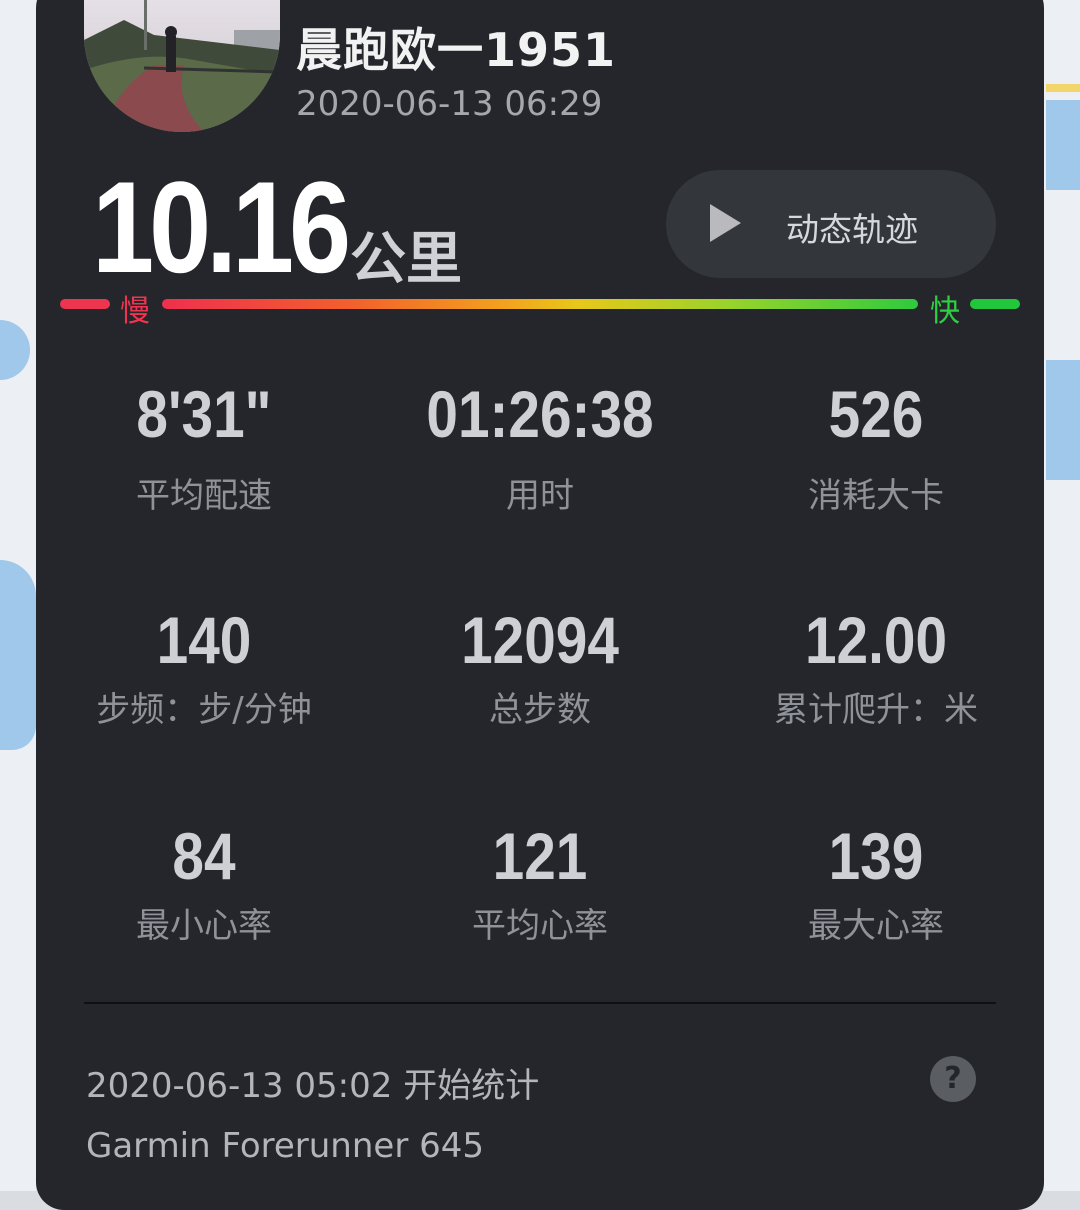 This screenshot has width=1080, height=1210. I want to click on stat-label: 最大心率, so click(876, 926).